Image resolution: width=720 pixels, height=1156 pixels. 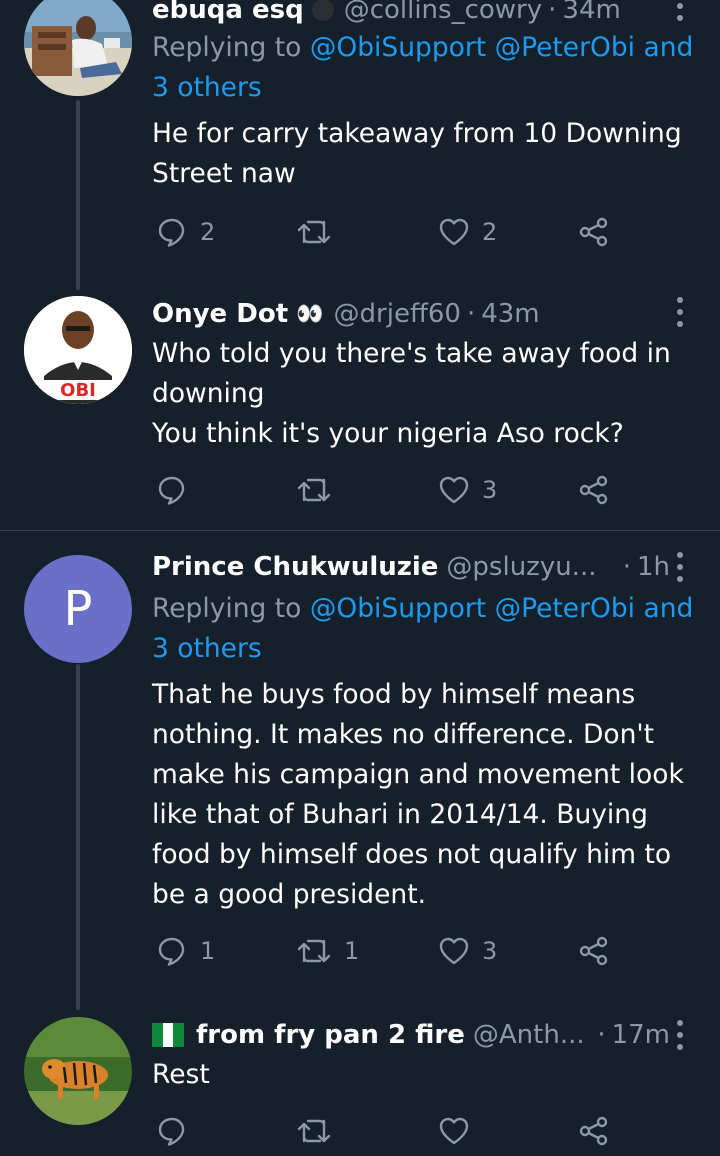 I want to click on tweet-header: ebuqa esq @collins_cowry · 34m, so click(x=429, y=15).